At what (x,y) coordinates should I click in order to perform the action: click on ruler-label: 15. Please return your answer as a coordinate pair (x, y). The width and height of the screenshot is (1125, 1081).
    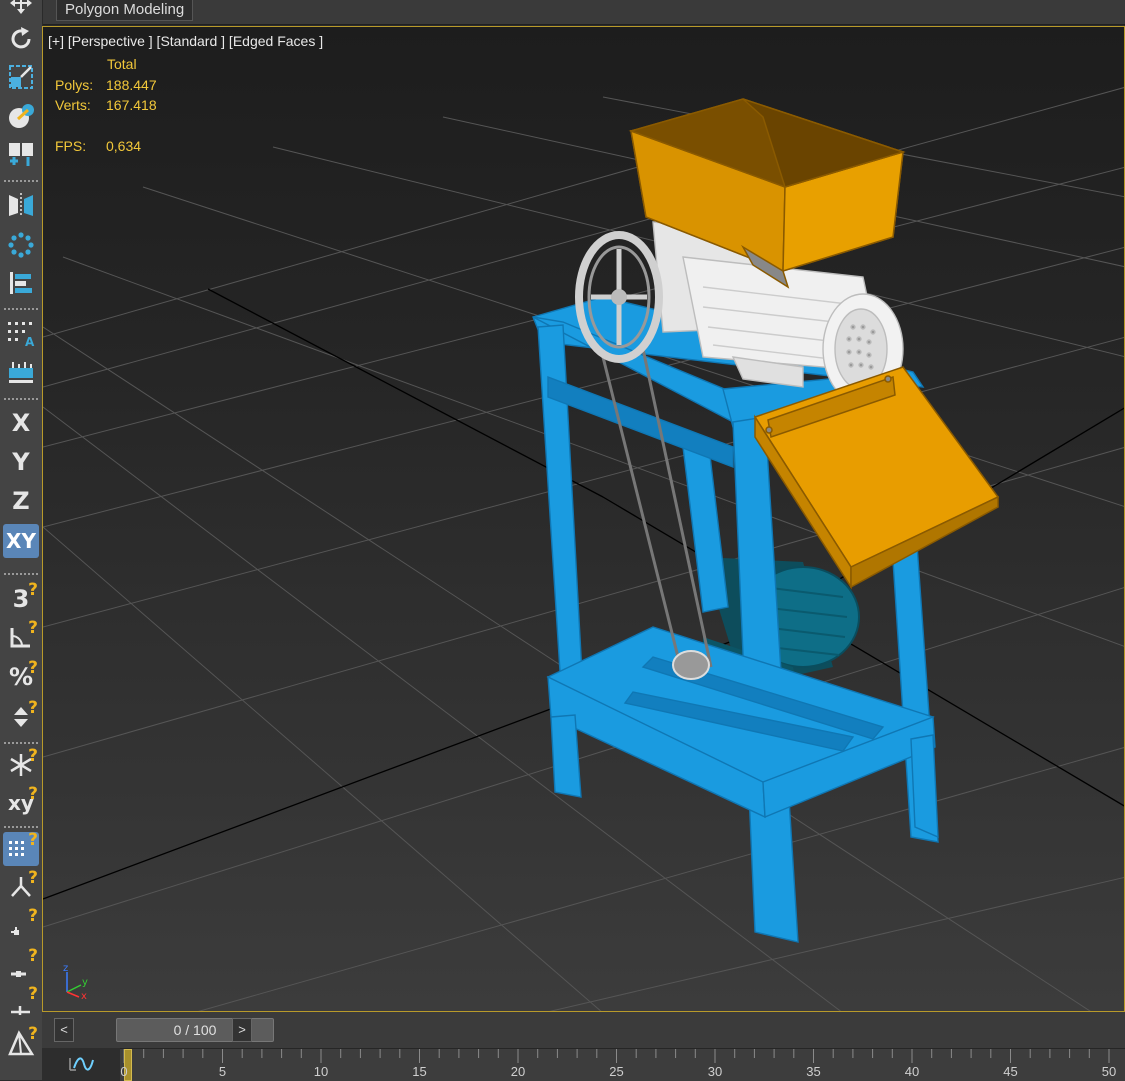
    Looking at the image, I should click on (419, 1071).